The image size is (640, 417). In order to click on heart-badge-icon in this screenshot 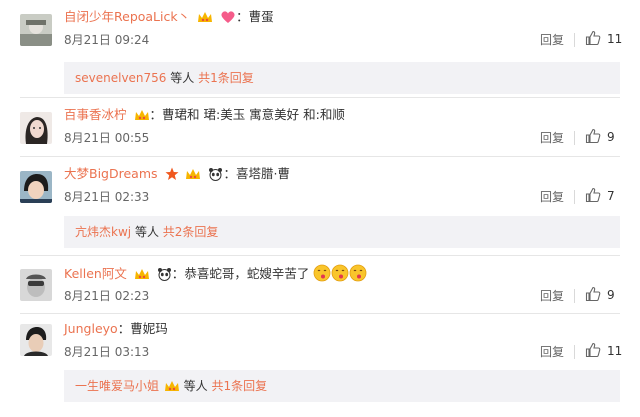, I will do `click(228, 19)`.